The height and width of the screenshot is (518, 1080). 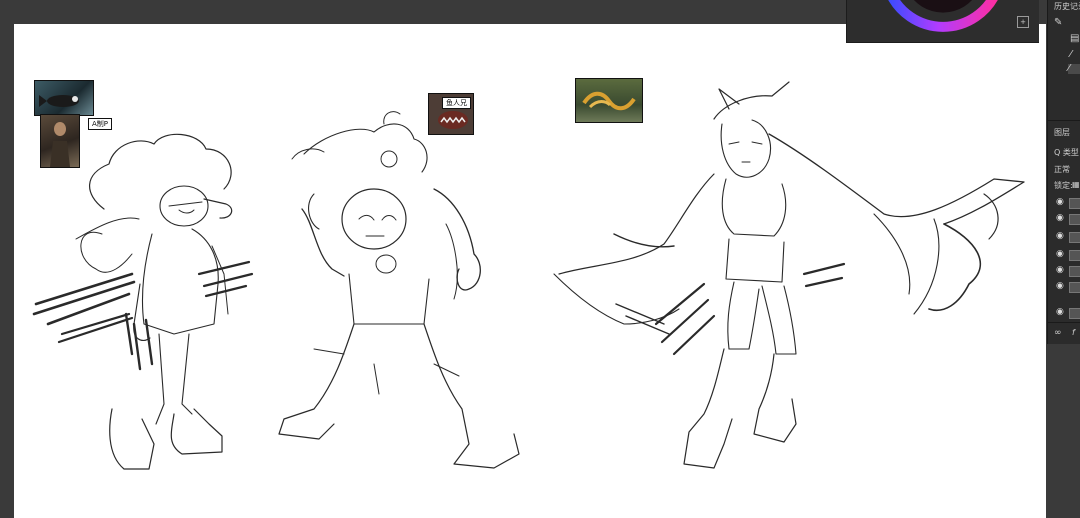 I want to click on document-icon: ▤, so click(x=1074, y=39).